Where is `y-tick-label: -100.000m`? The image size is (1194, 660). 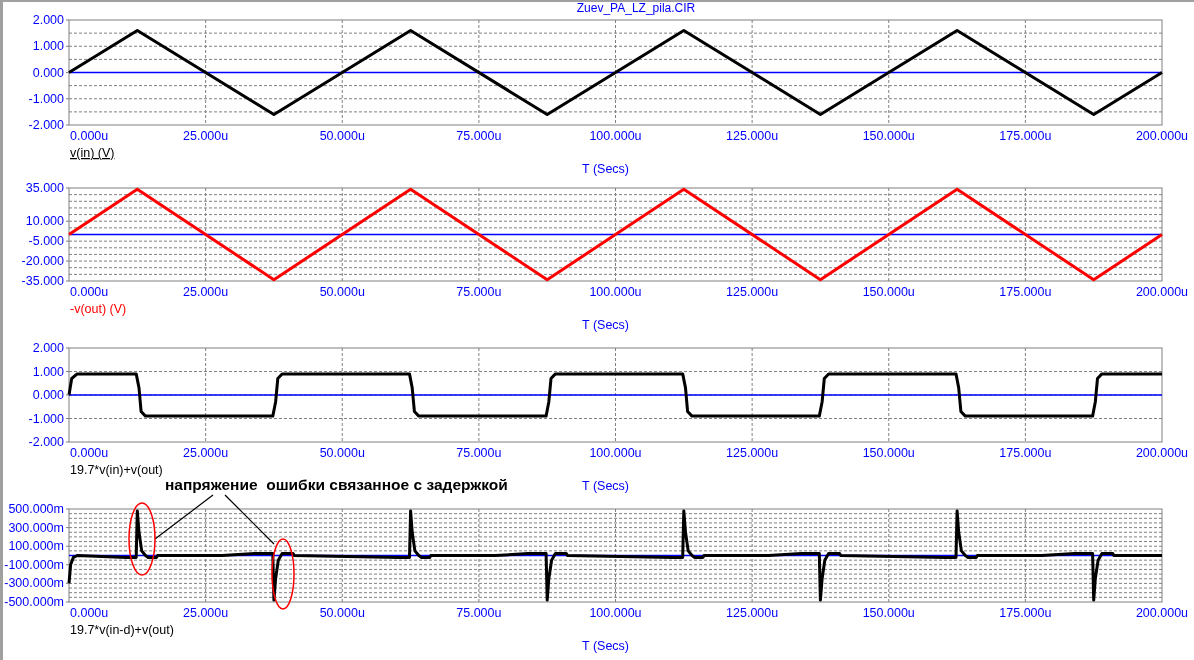
y-tick-label: -100.000m is located at coordinates (34, 564).